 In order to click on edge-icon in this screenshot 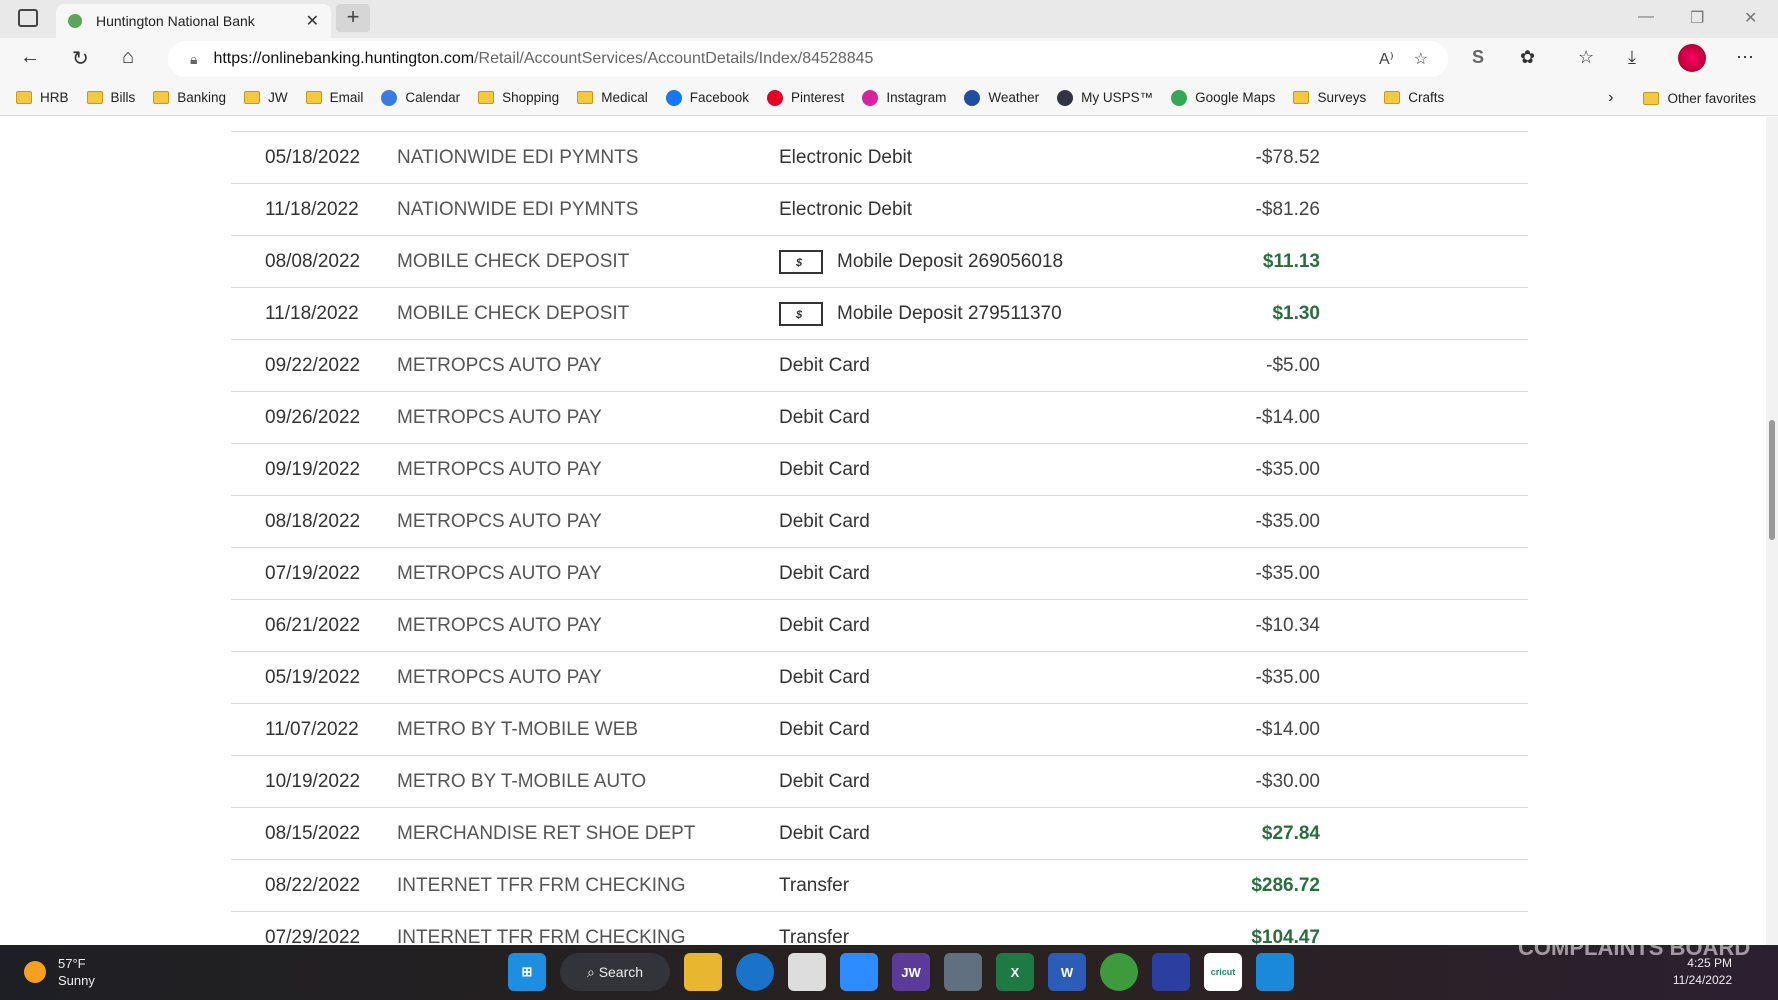, I will do `click(755, 972)`.